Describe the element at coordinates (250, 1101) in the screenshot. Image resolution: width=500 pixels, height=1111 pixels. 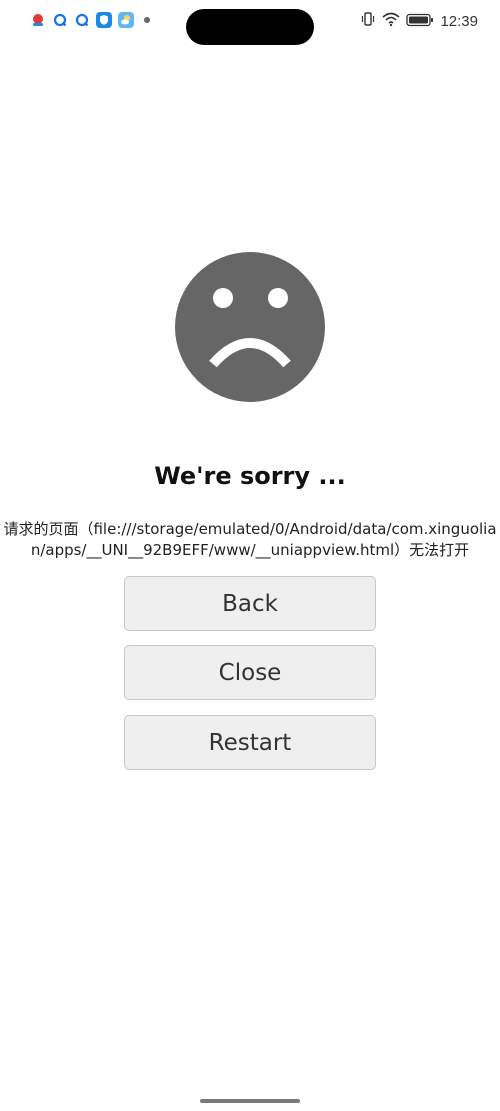
I see `home-indicator` at that location.